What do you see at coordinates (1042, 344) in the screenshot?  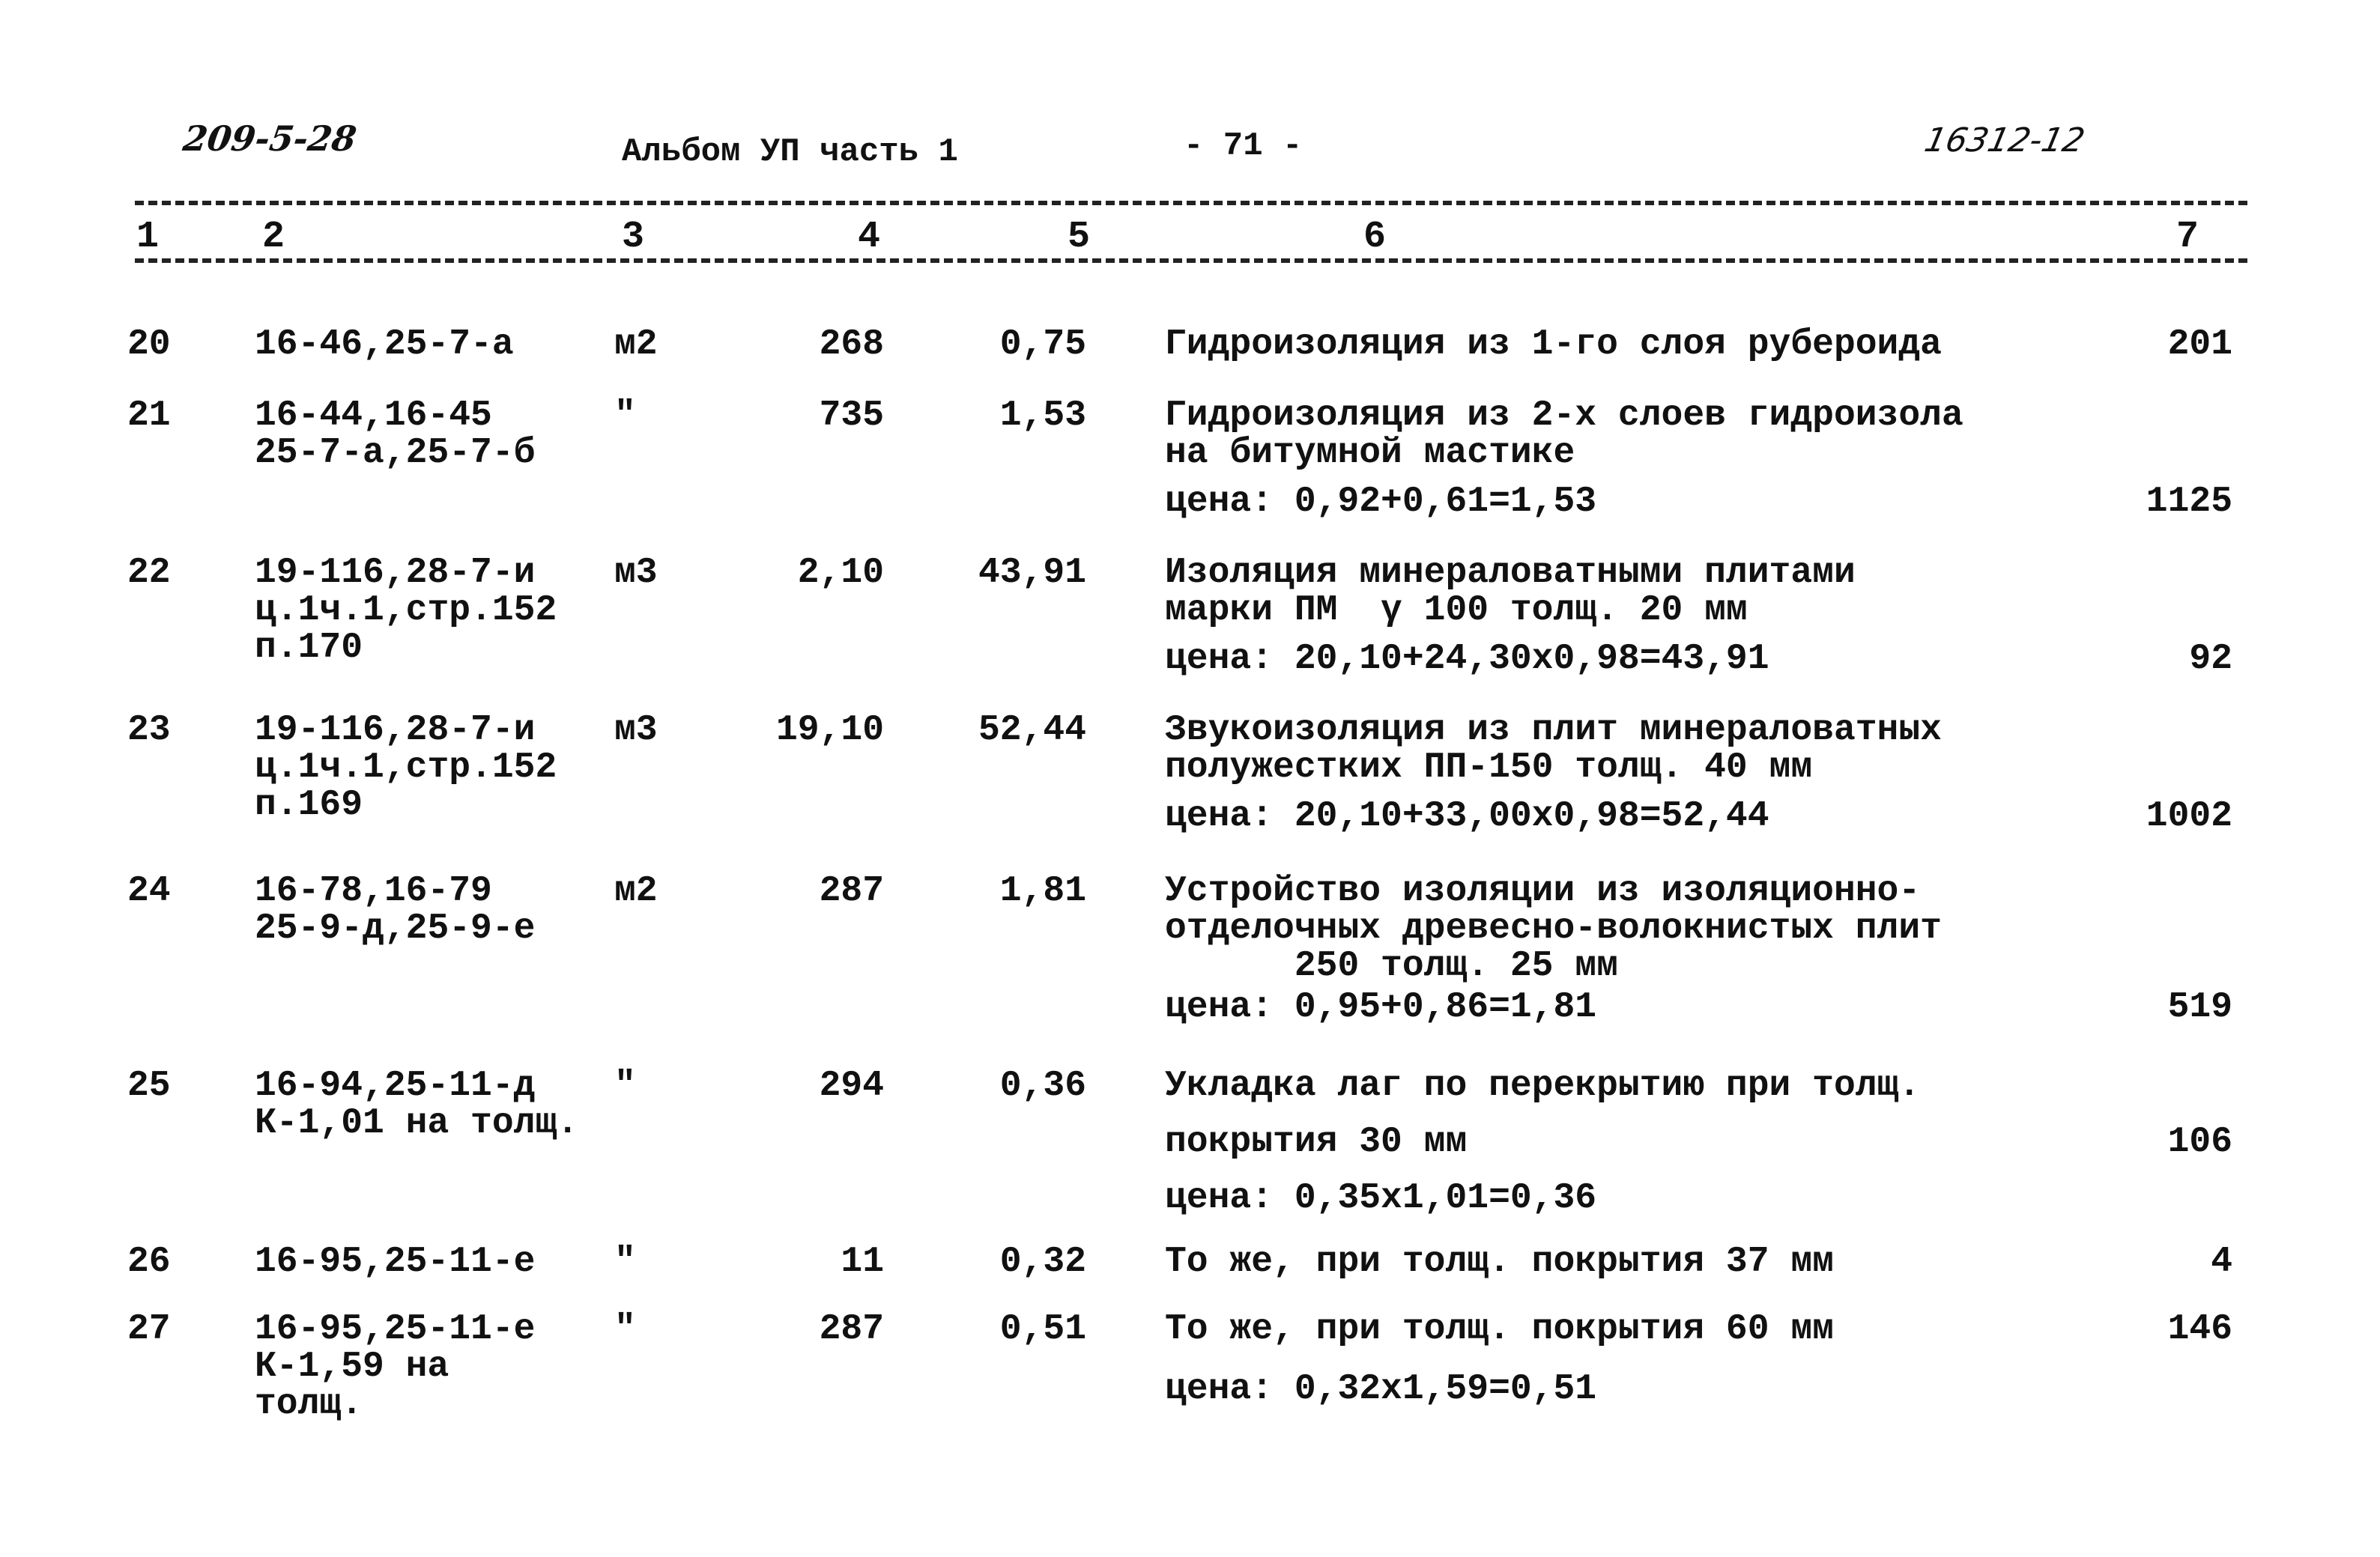 I see `unit-price: 0,75` at bounding box center [1042, 344].